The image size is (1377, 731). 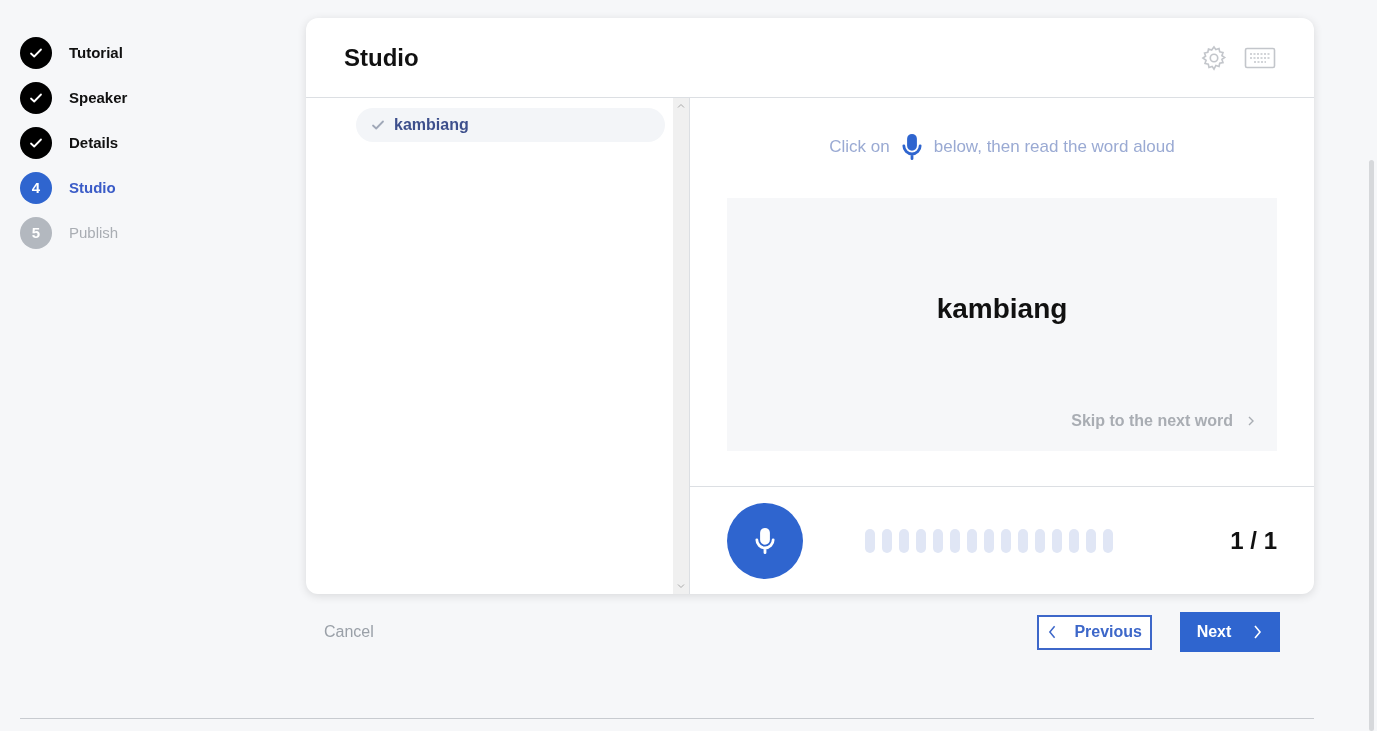 What do you see at coordinates (681, 346) in the screenshot?
I see `scrollbar` at bounding box center [681, 346].